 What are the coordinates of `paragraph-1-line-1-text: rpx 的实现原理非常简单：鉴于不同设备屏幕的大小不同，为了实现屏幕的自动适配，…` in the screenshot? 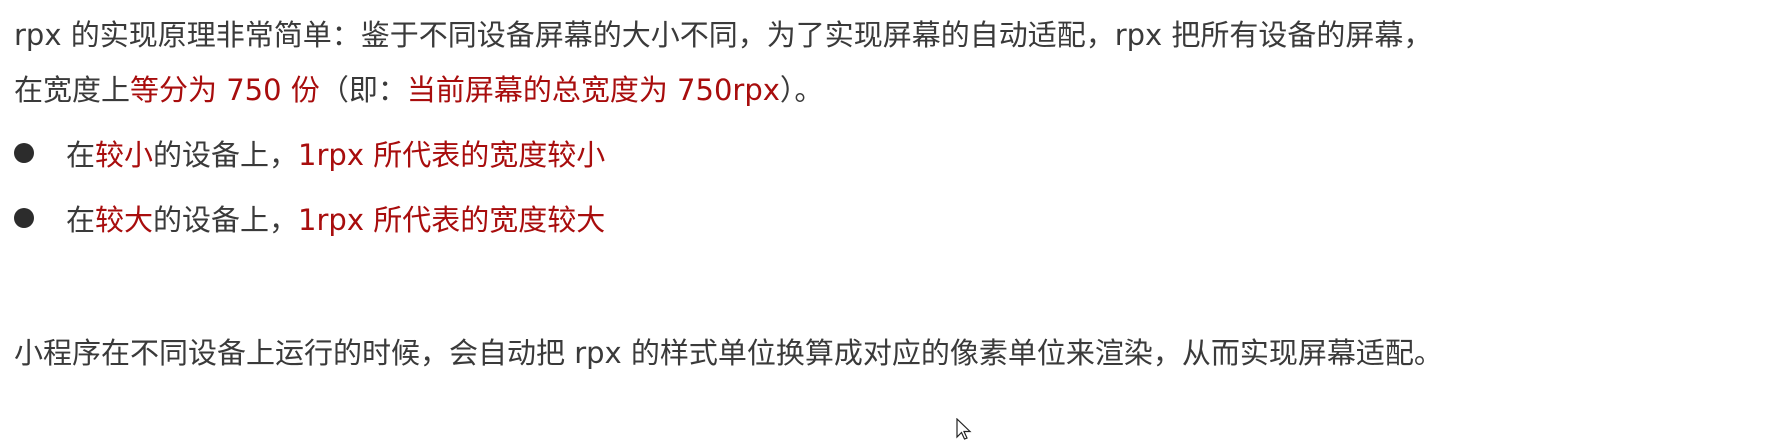 It's located at (723, 35).